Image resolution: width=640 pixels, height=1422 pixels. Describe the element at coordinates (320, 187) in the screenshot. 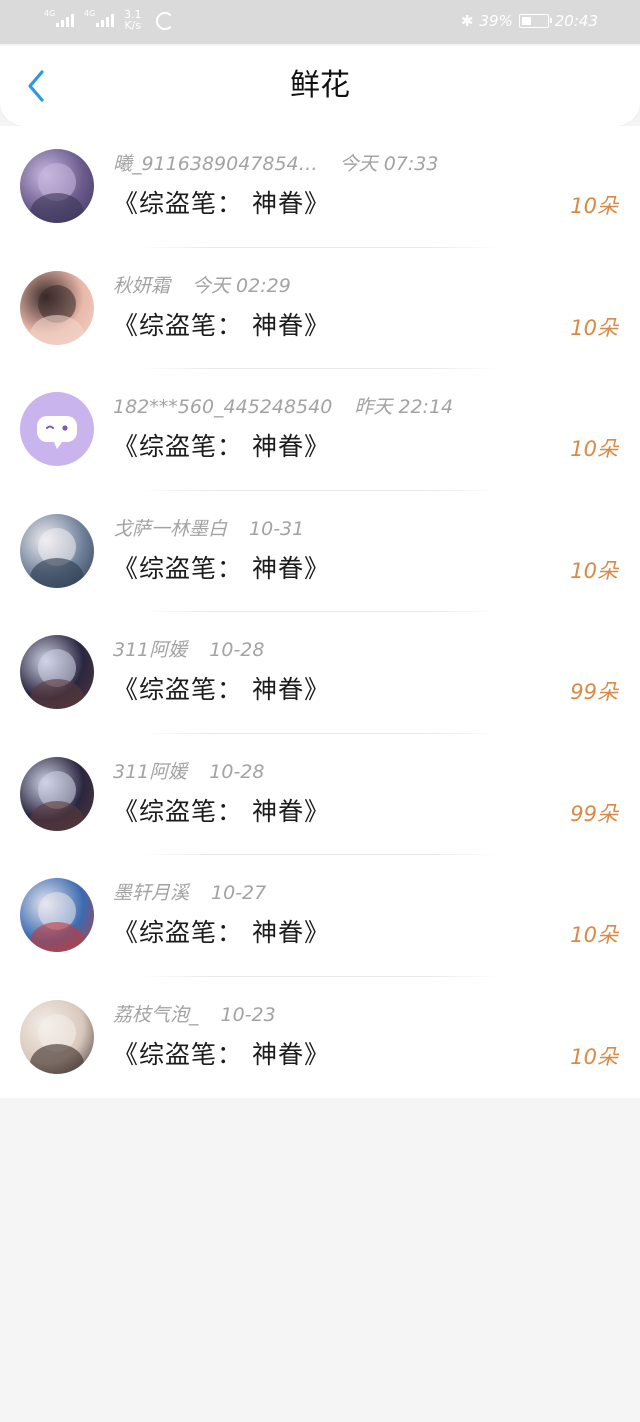

I see `list-item: 曦_9116389047854… 今天 07:33 《综盗笔： 神眷》 10朵` at that location.